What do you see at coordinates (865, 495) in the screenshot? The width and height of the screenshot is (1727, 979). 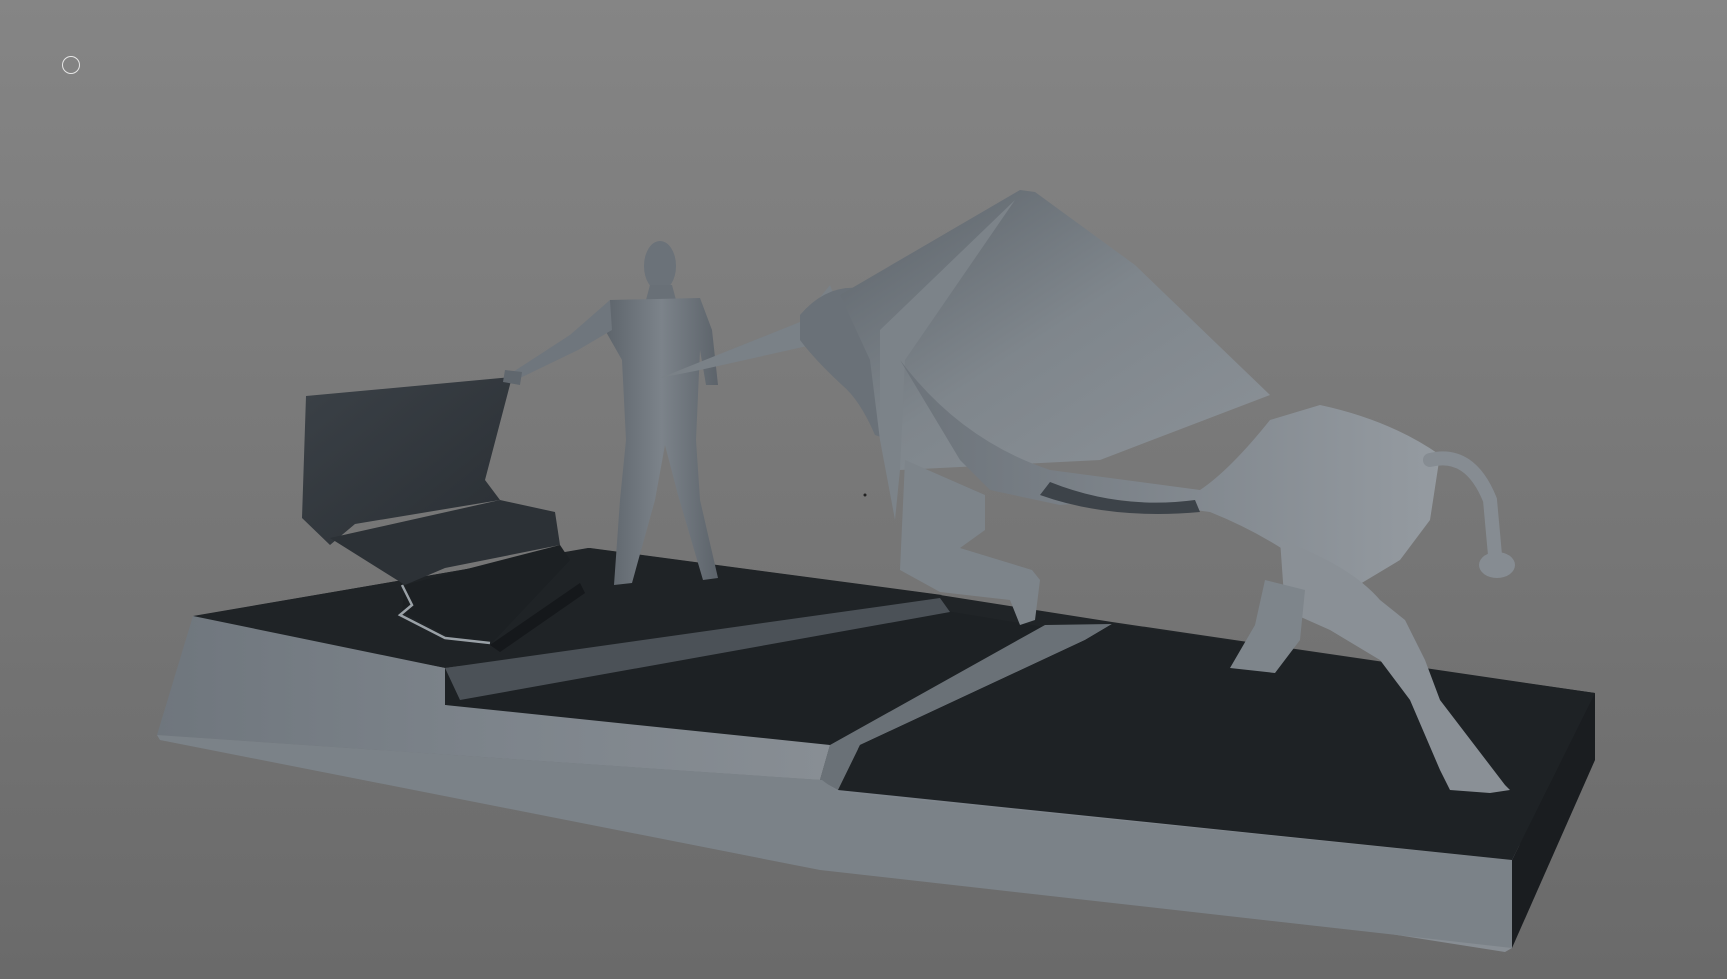 I see `scene-dot` at bounding box center [865, 495].